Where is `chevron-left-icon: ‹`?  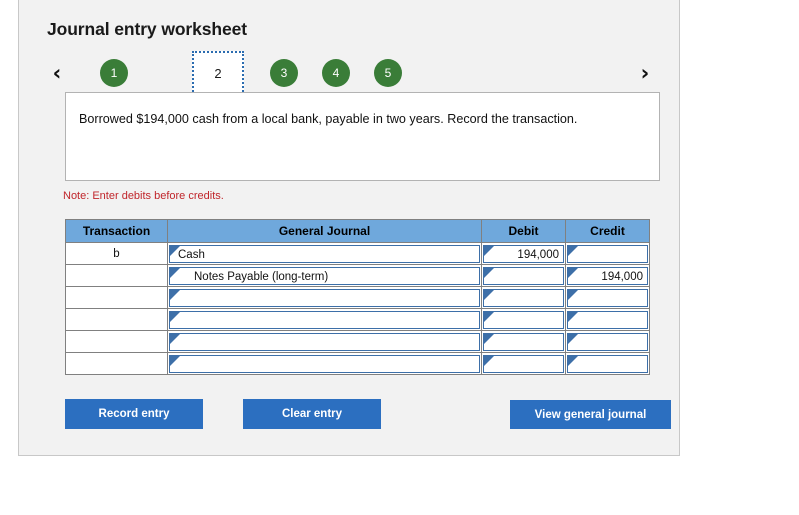
chevron-left-icon: ‹ is located at coordinates (57, 74).